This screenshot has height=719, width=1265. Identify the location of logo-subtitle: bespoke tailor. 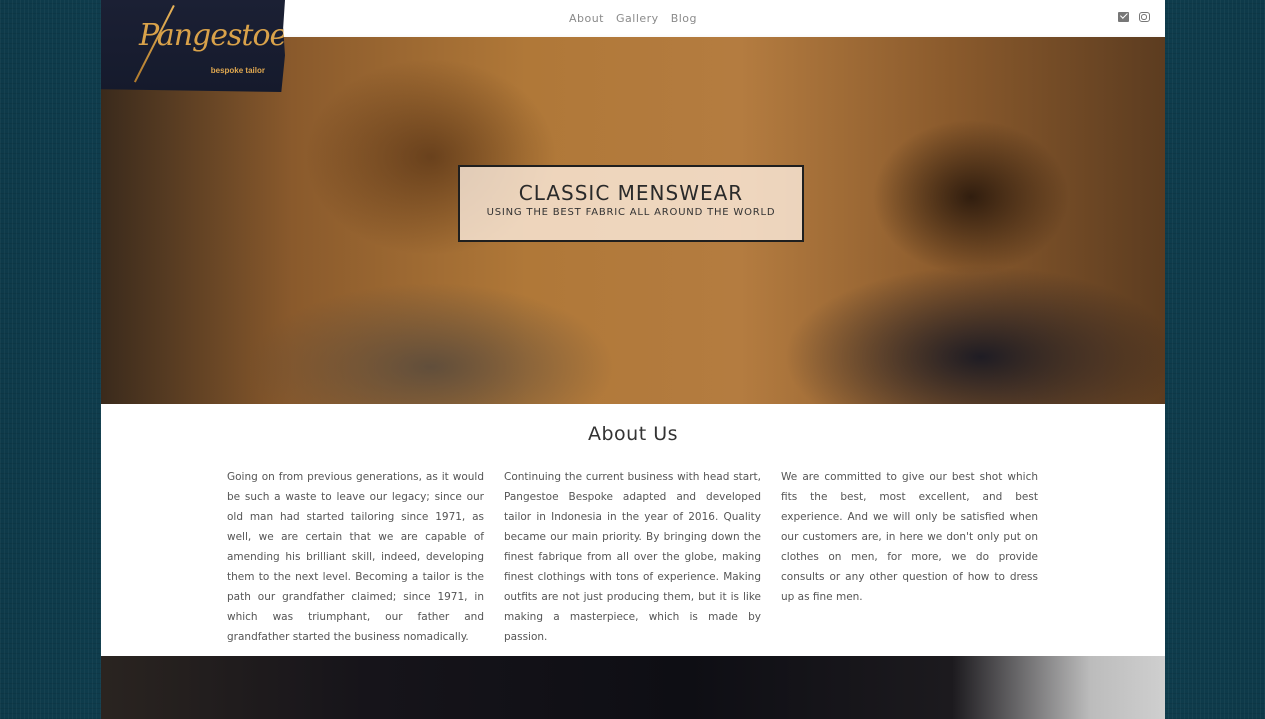
(237, 70).